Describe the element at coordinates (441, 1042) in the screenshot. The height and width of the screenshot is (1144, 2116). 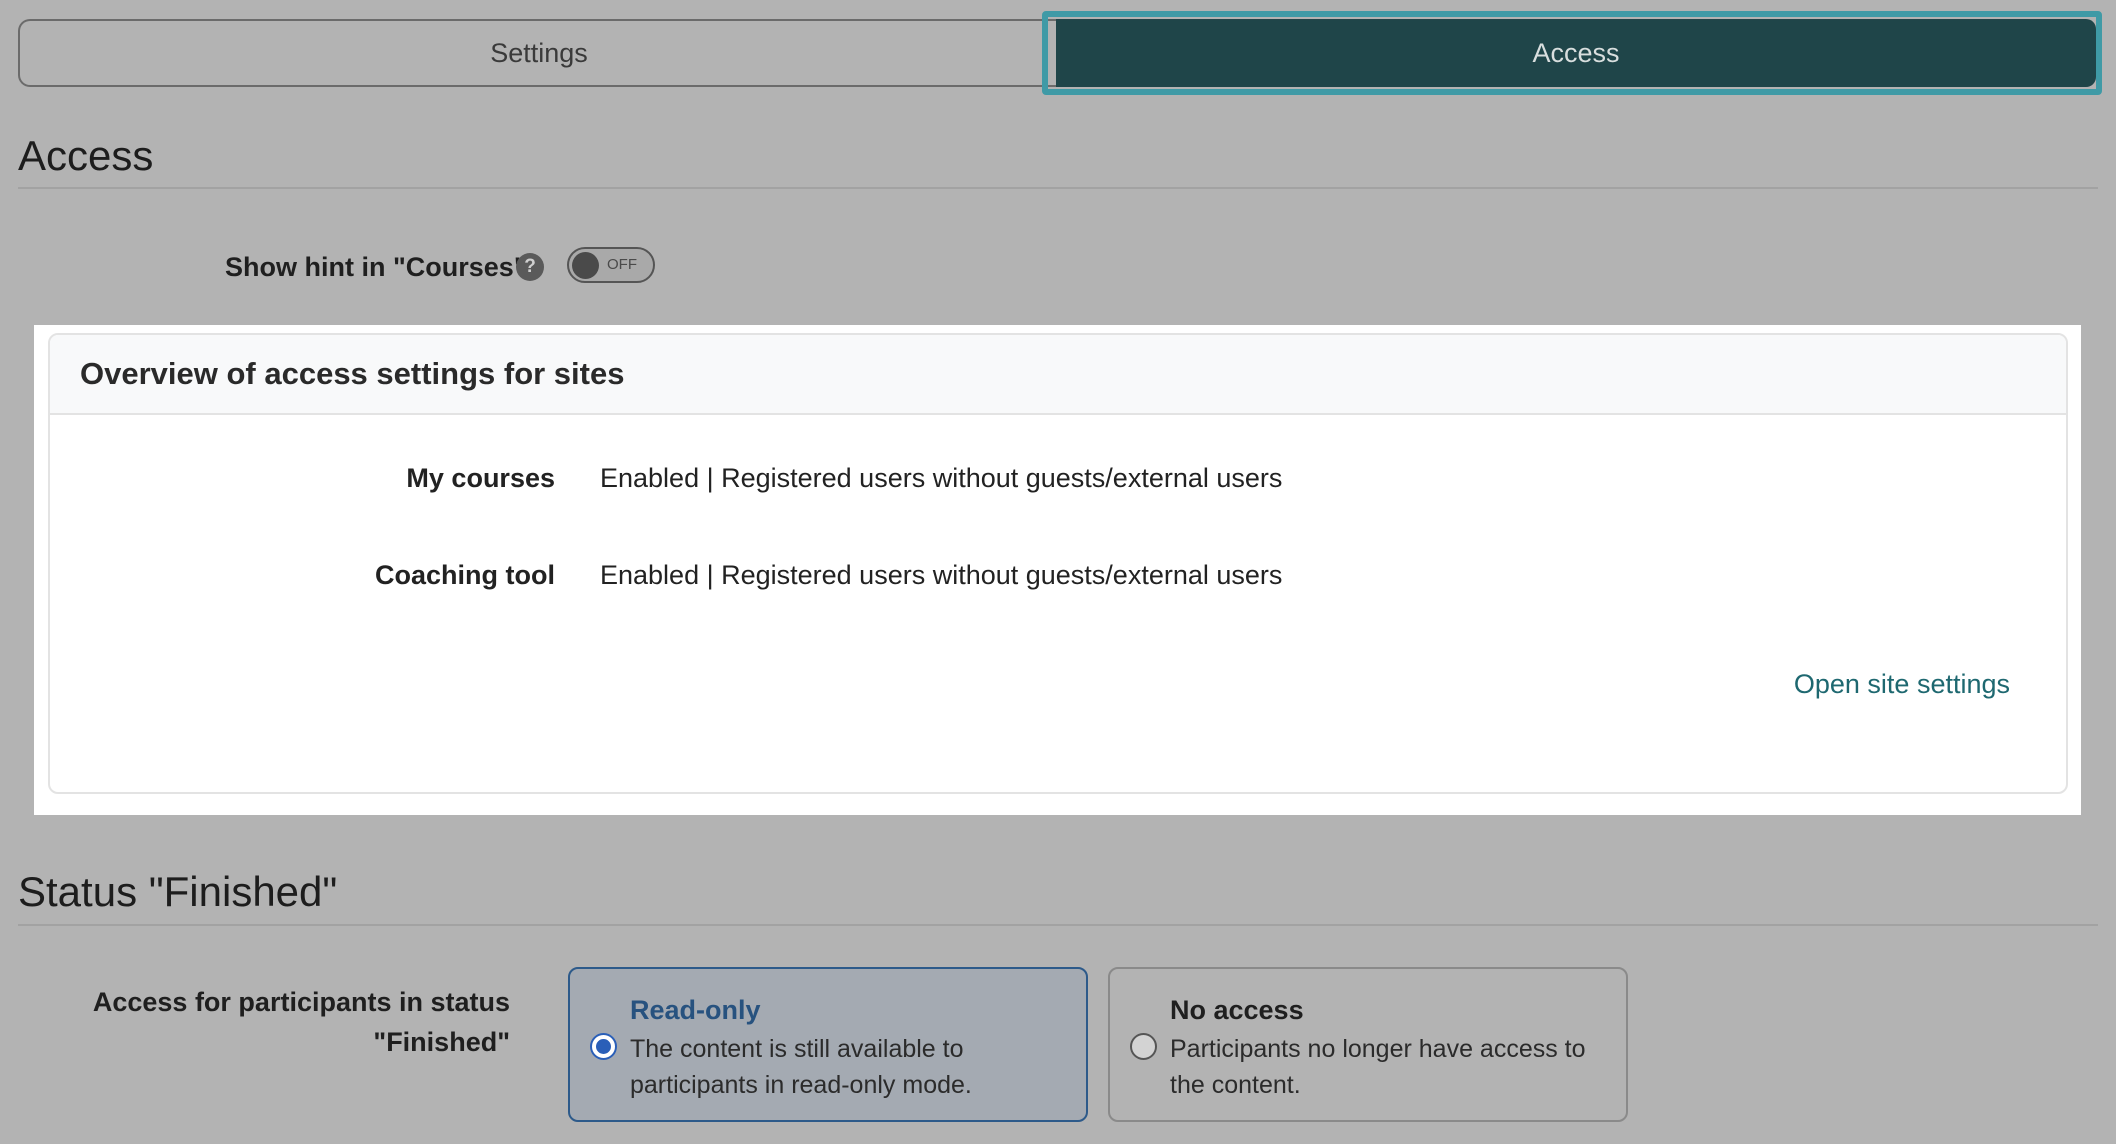
I see `finished-access-label-line2: "Finished"` at that location.